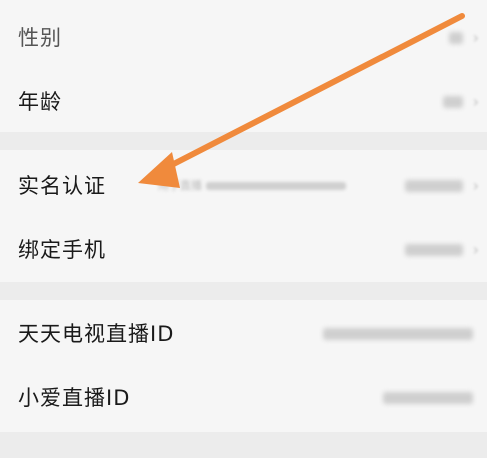  What do you see at coordinates (428, 398) in the screenshot?
I see `xiaoai-id-value` at bounding box center [428, 398].